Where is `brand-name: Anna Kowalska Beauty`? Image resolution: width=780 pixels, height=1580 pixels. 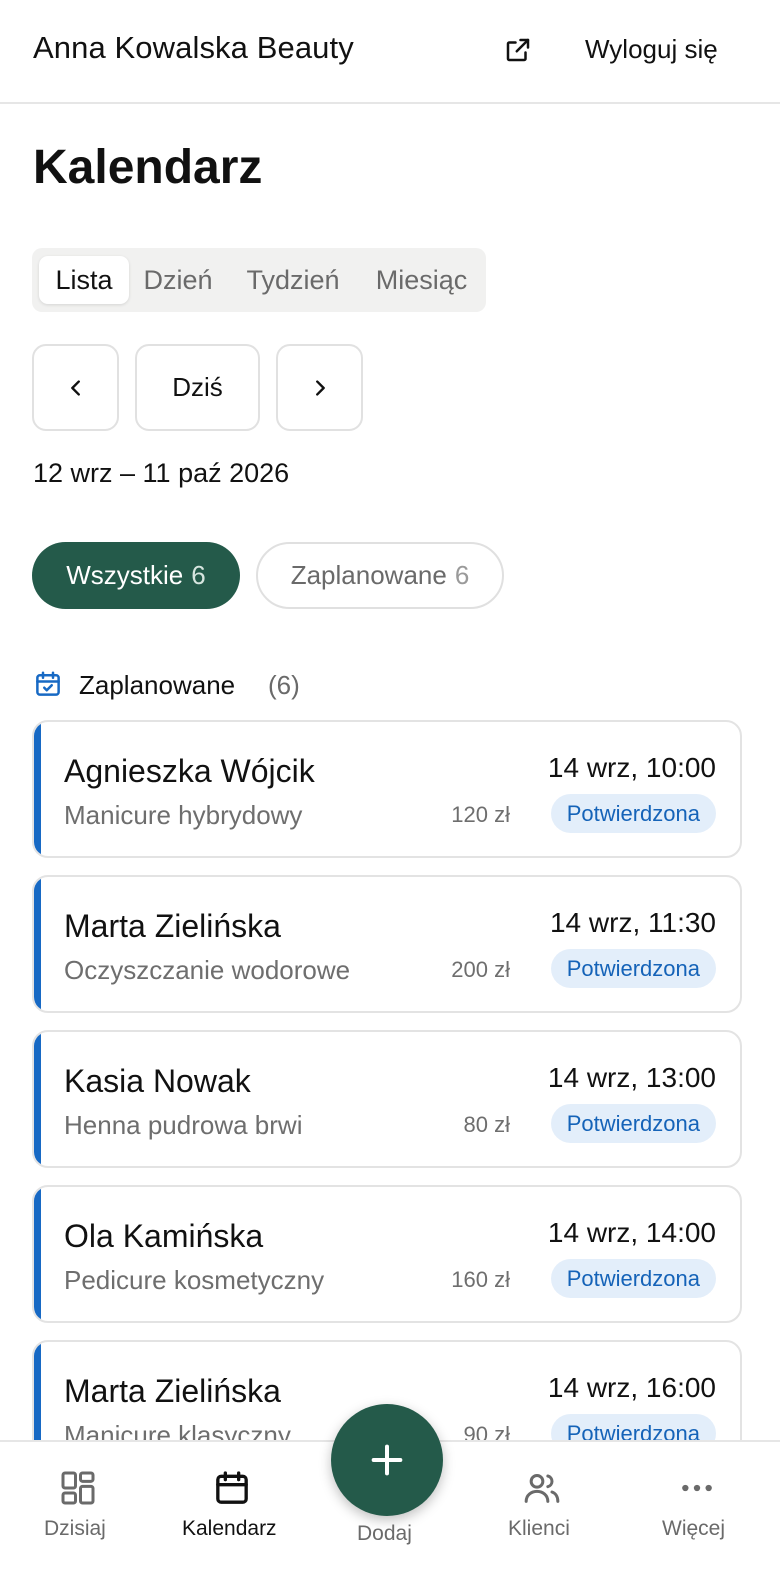
brand-name: Anna Kowalska Beauty is located at coordinates (193, 47).